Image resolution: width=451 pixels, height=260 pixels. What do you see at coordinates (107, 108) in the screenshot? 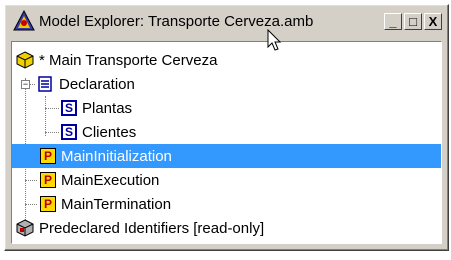
I see `tree-item-label: Plantas` at bounding box center [107, 108].